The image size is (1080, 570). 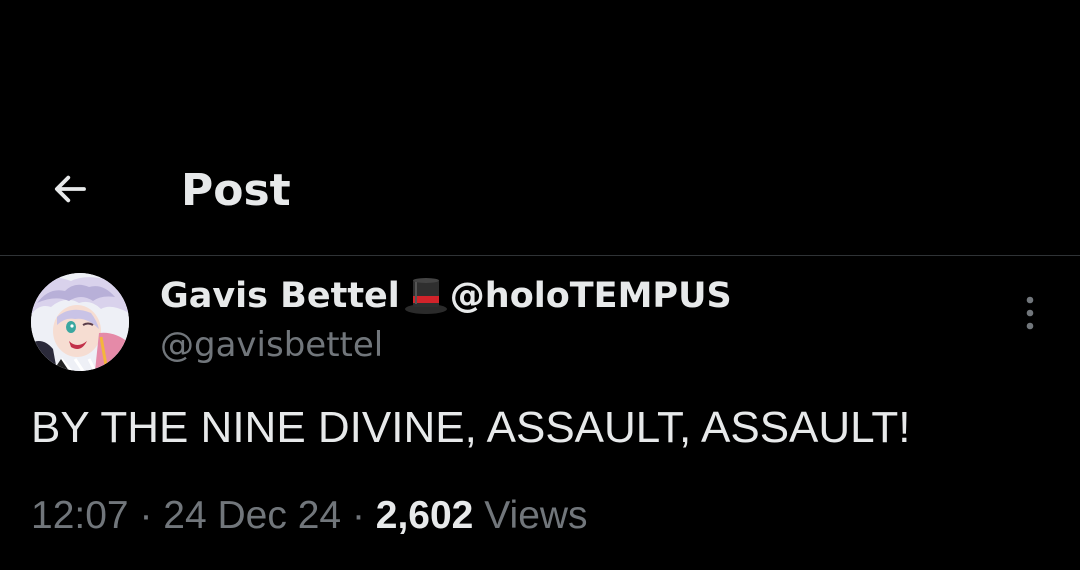 I want to click on author-name-suffix: @holoTEMPUS, so click(x=590, y=296).